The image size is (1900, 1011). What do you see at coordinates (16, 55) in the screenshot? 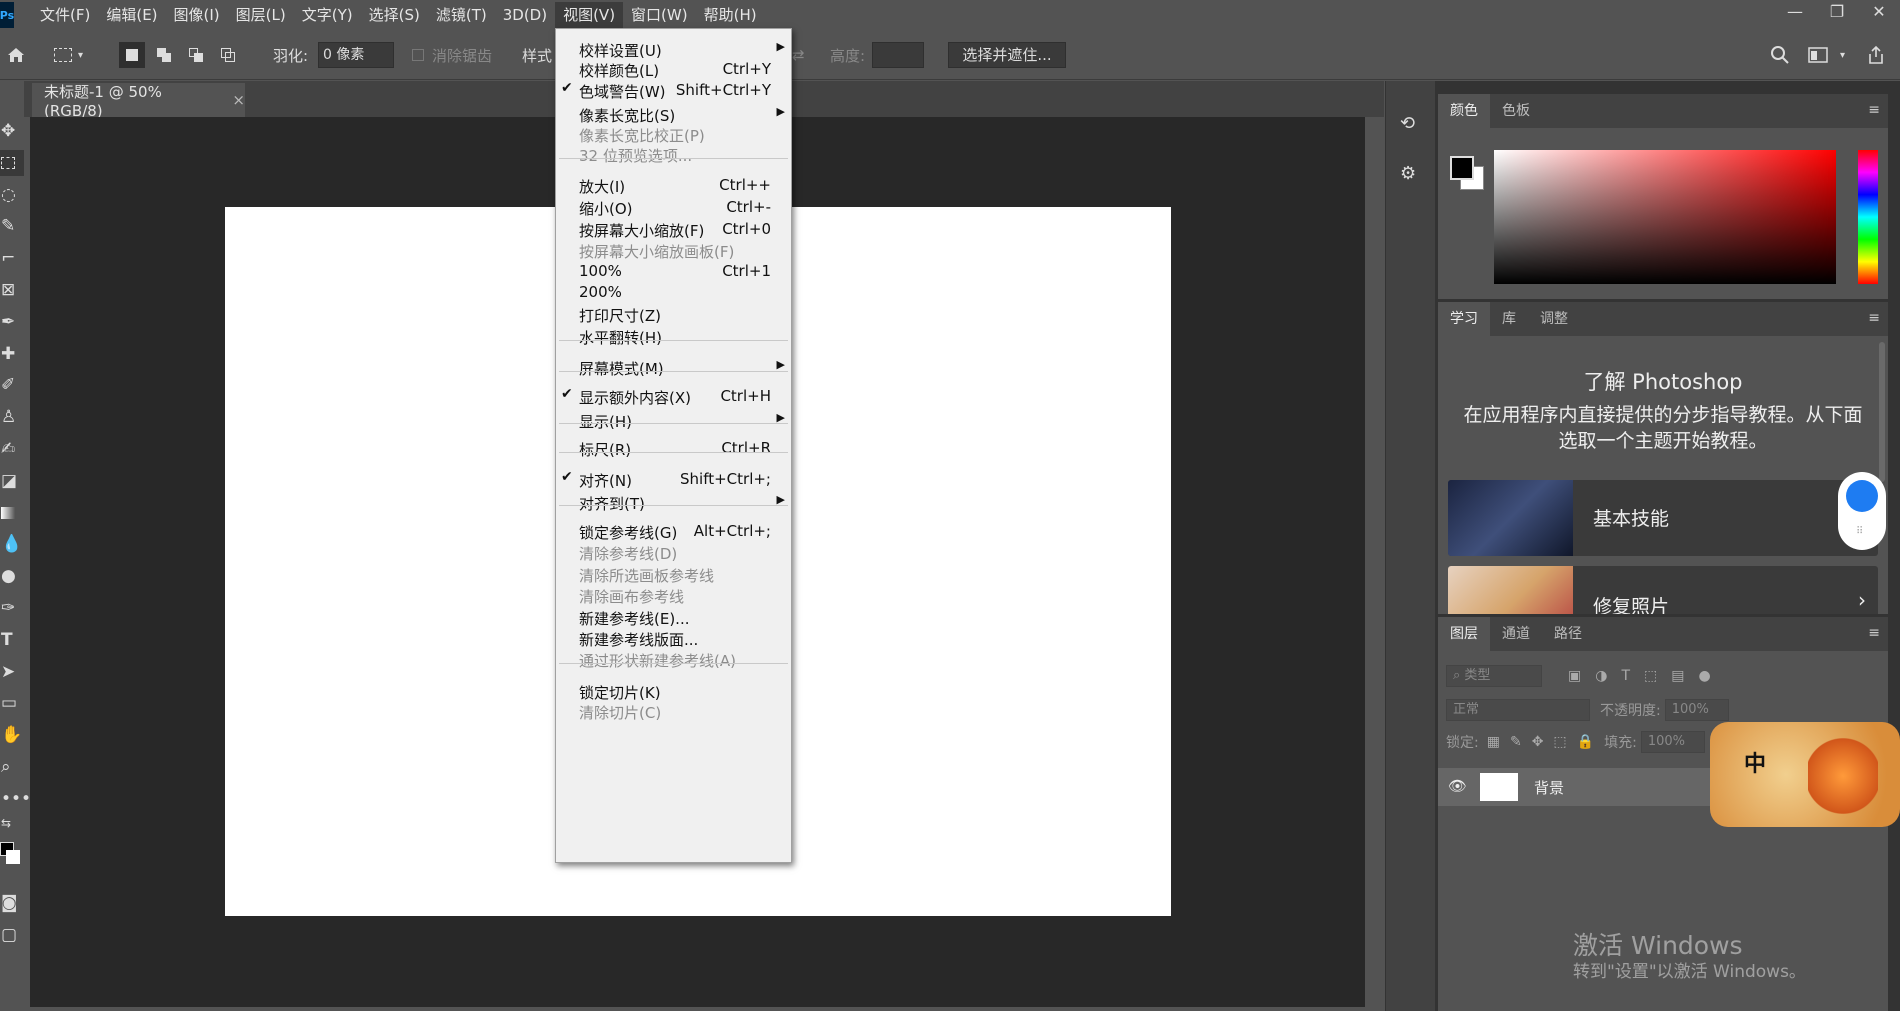
I see `home-icon` at bounding box center [16, 55].